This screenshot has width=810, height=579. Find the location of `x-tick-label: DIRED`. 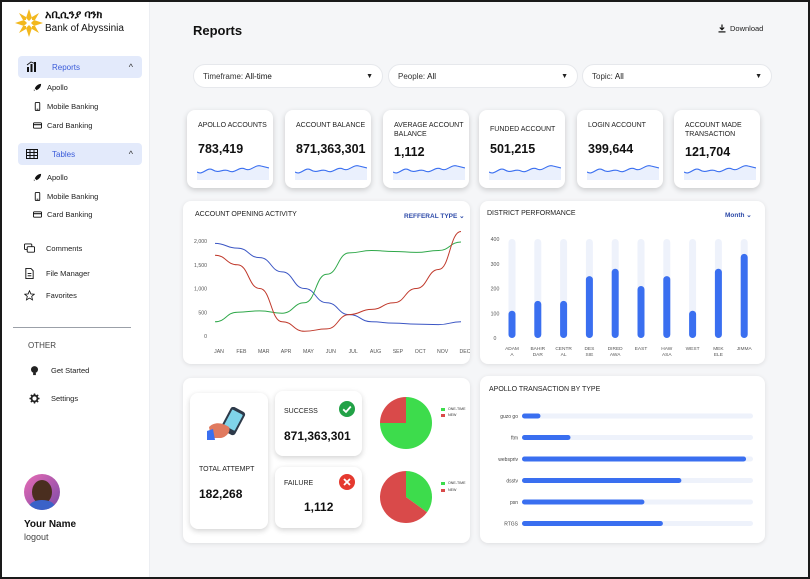

x-tick-label: DIRED is located at coordinates (615, 349).